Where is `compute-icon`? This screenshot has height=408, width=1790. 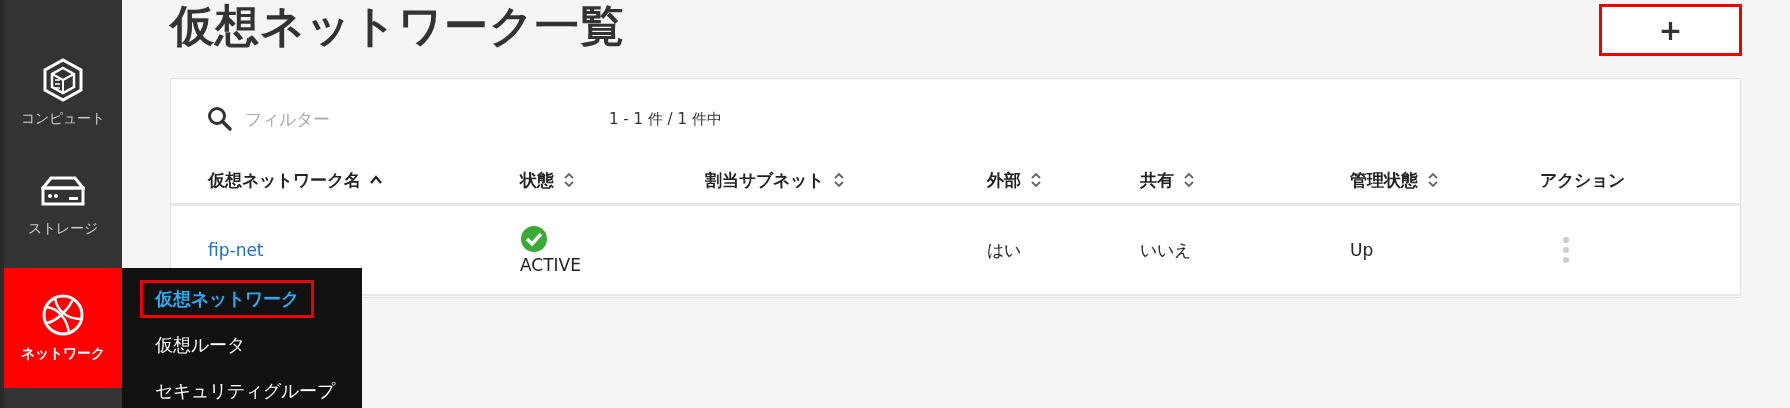 compute-icon is located at coordinates (63, 80).